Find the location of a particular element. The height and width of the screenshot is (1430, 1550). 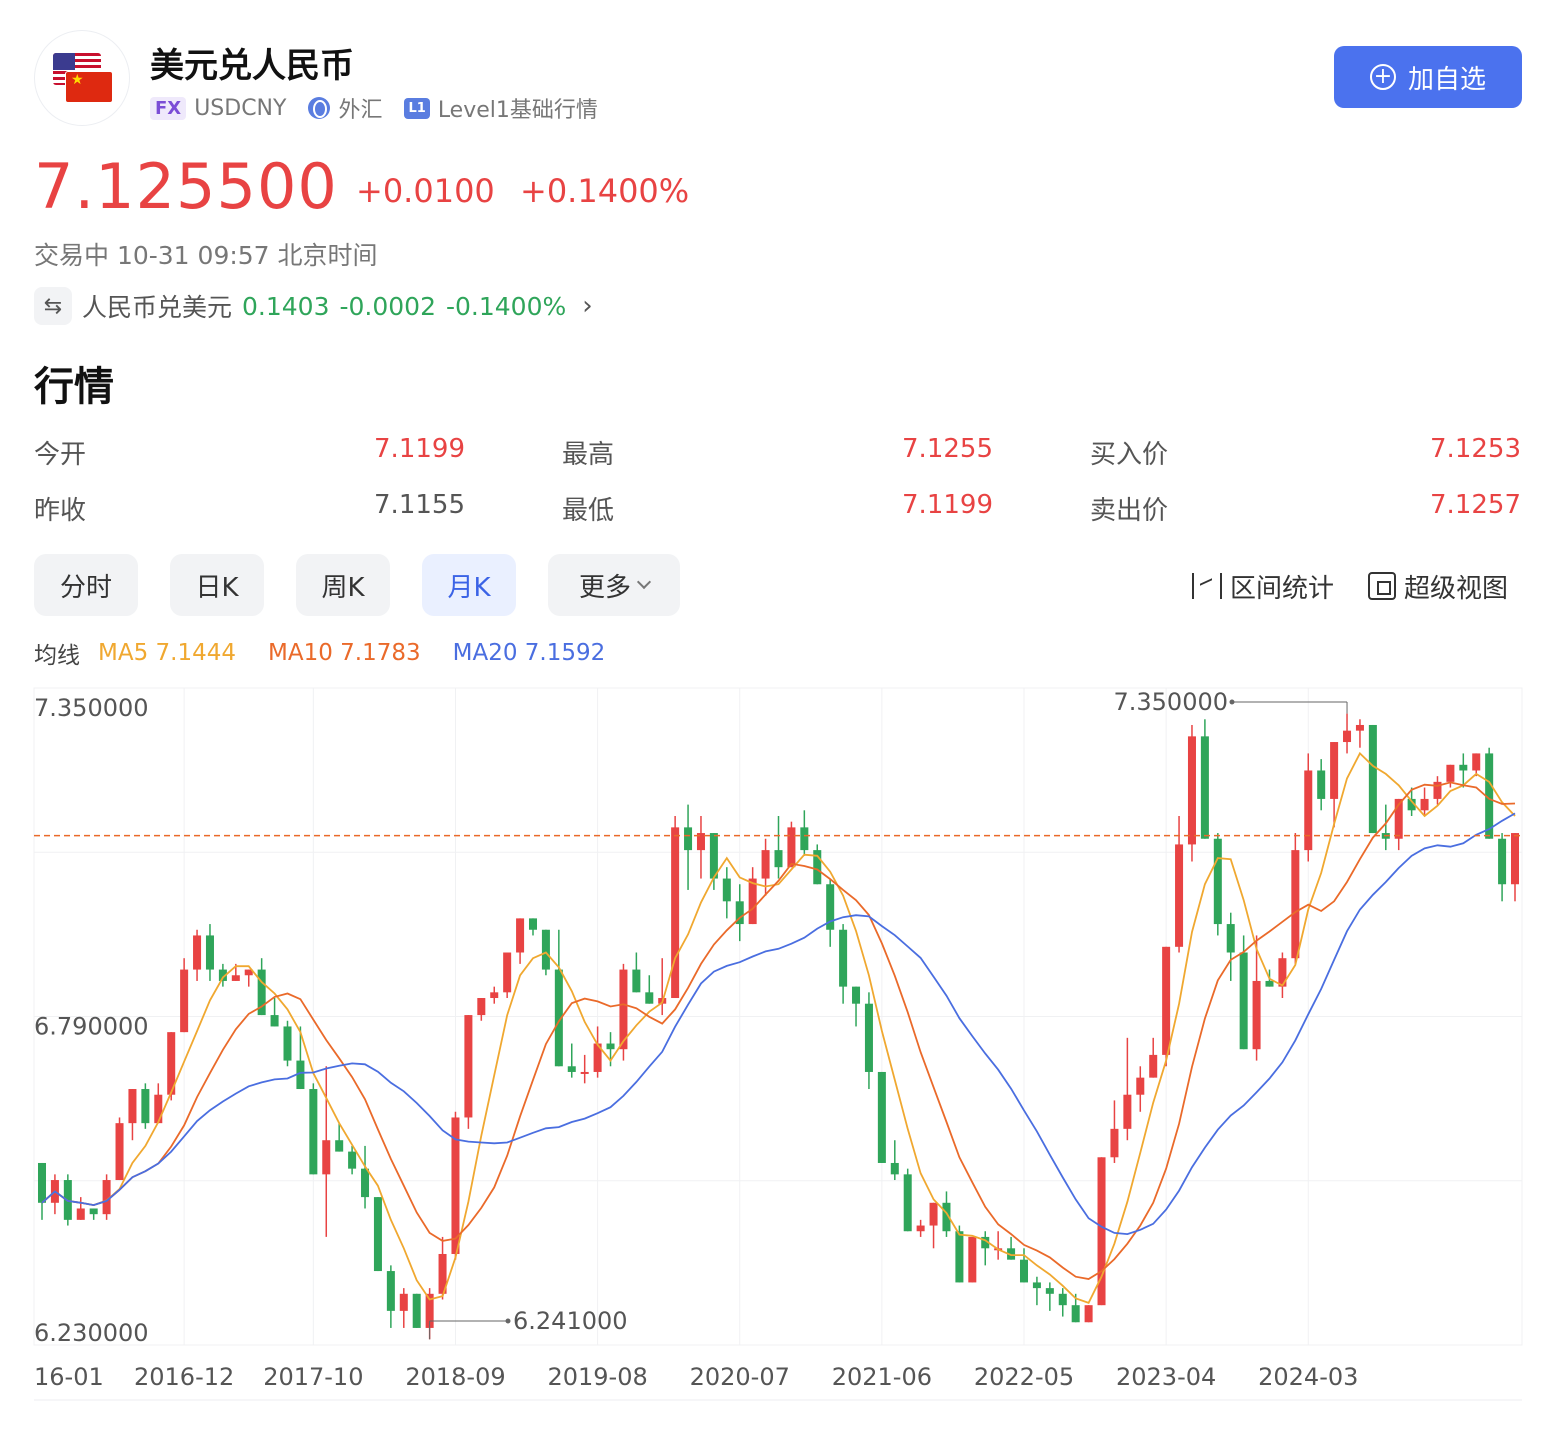

tab-more: 更多 is located at coordinates (614, 585).